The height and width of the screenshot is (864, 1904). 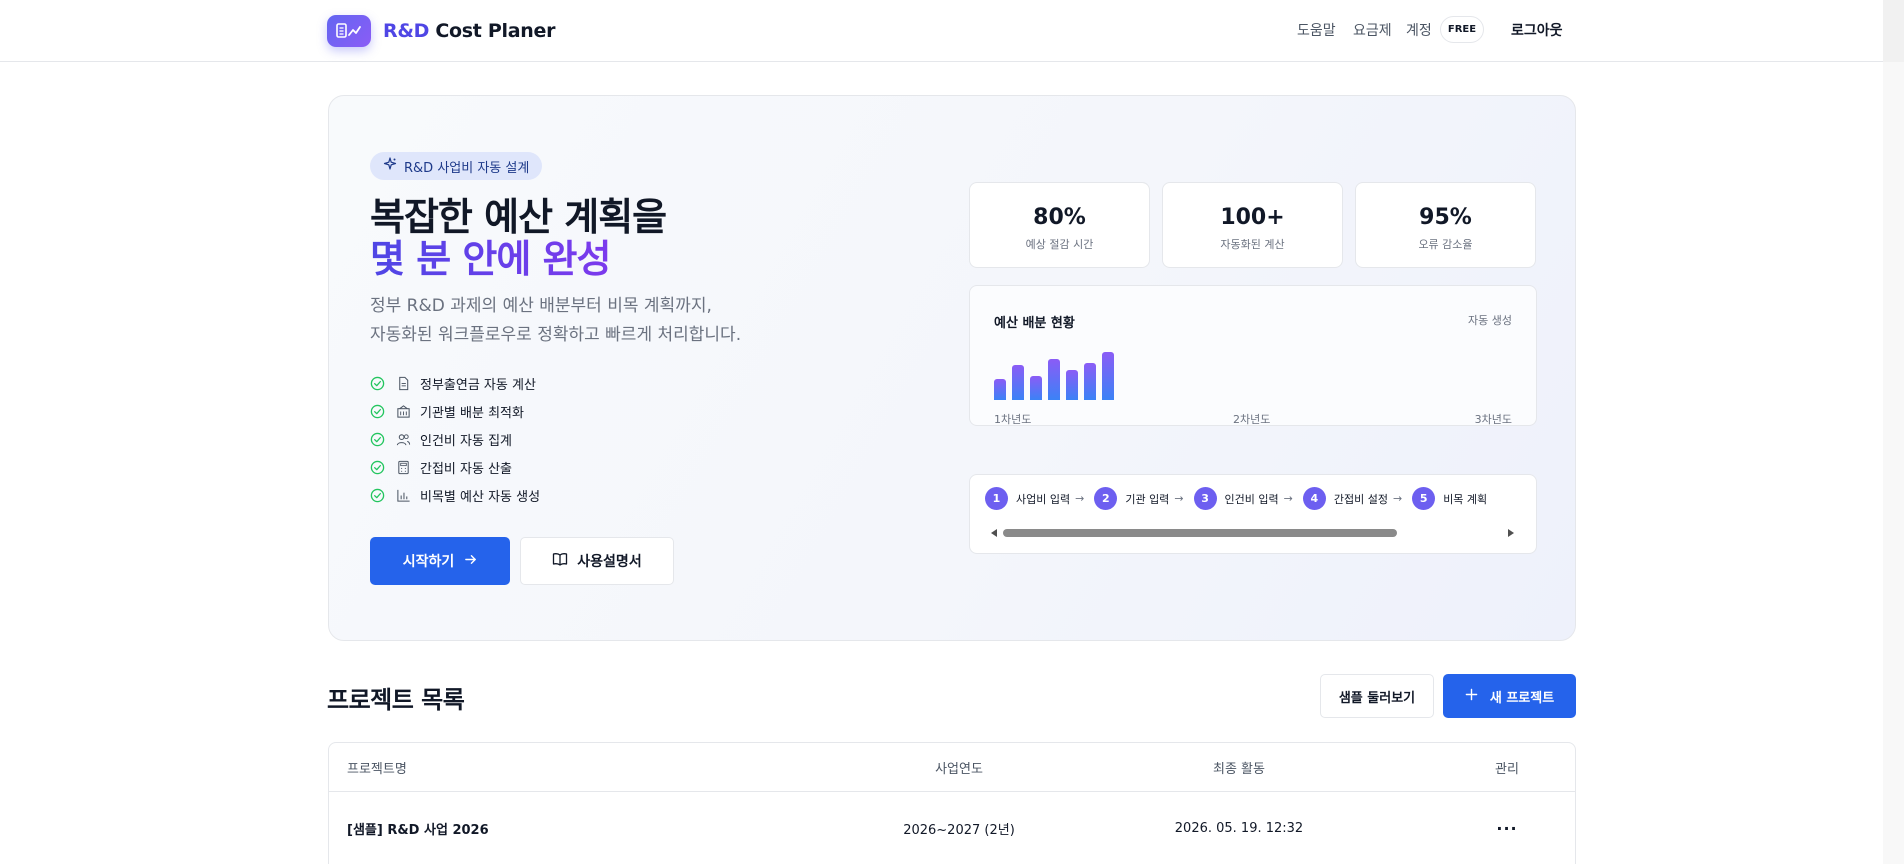 I want to click on year-label: 2차년도, so click(x=1252, y=419).